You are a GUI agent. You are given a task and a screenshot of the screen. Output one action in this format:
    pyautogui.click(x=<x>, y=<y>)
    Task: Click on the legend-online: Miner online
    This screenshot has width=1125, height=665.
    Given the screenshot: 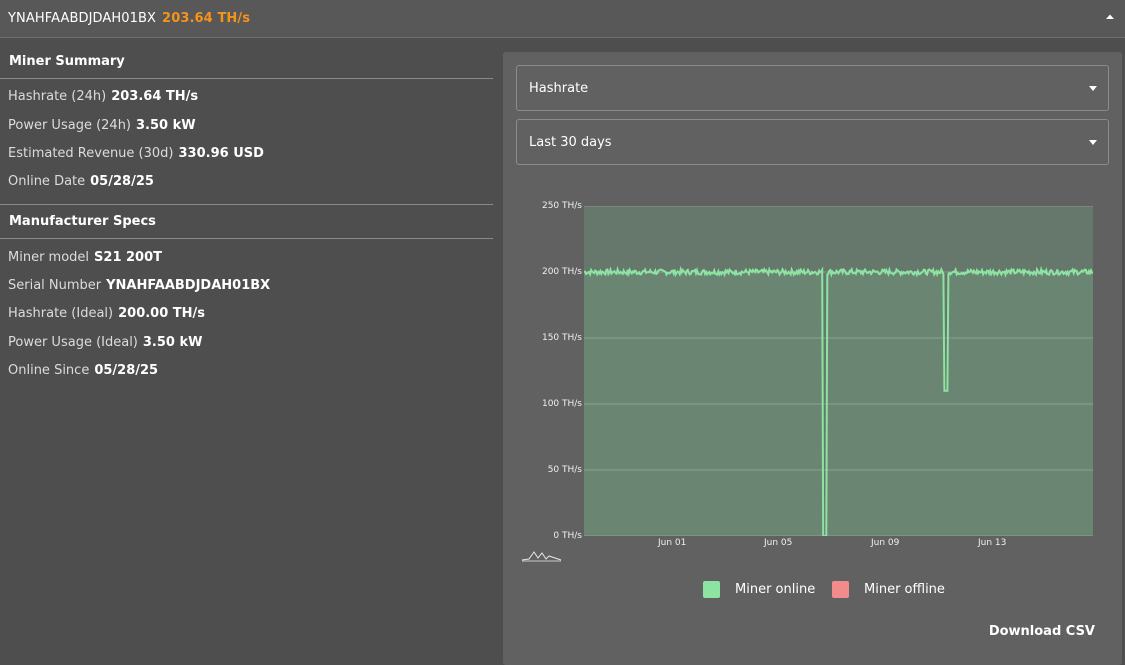 What is the action you would take?
    pyautogui.click(x=759, y=589)
    